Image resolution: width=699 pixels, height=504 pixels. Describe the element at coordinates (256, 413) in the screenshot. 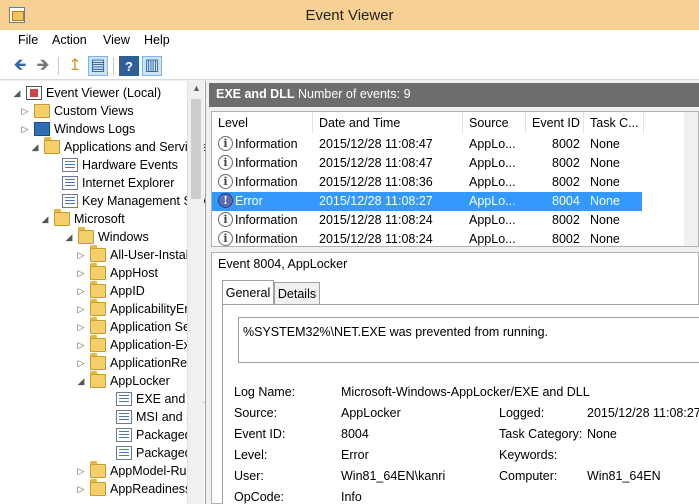

I see `source-label: Source:` at that location.